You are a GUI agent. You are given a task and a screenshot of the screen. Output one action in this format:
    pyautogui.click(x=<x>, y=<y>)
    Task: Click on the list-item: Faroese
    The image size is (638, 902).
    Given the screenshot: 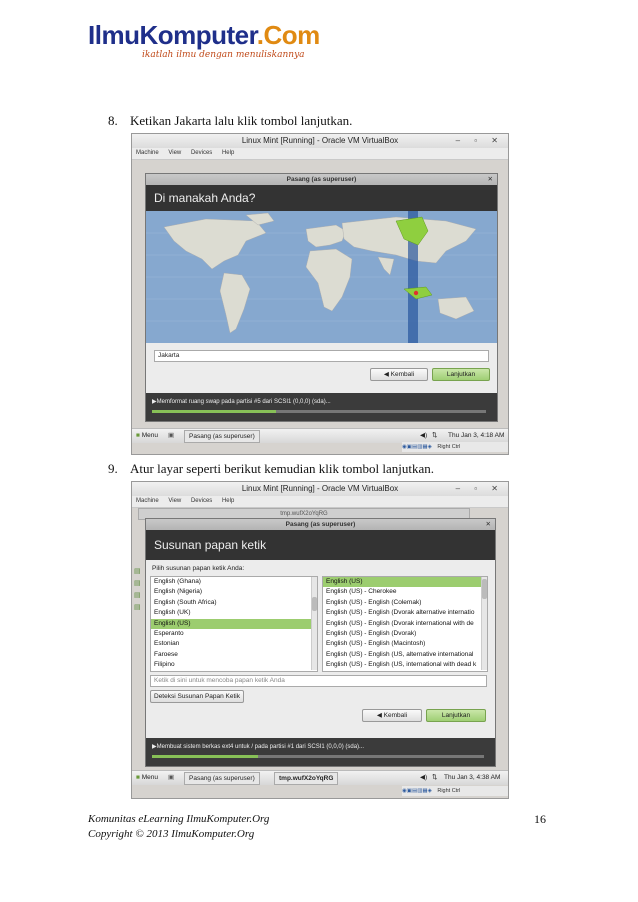 What is the action you would take?
    pyautogui.click(x=234, y=655)
    